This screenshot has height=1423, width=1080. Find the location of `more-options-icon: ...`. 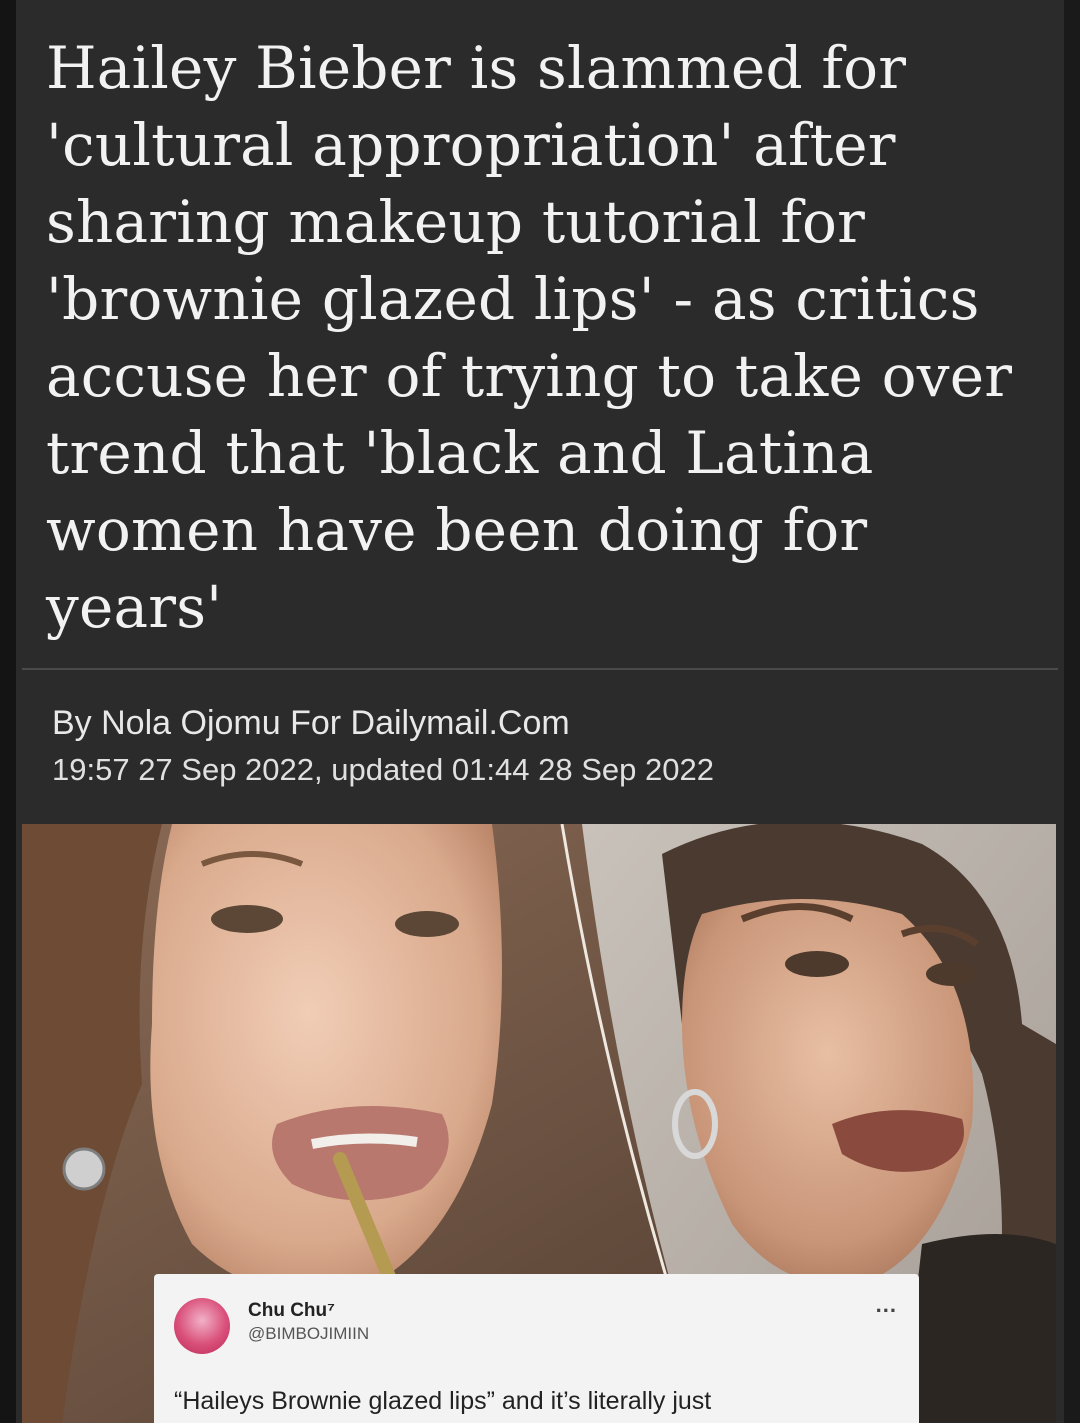

more-options-icon: ... is located at coordinates (886, 1305).